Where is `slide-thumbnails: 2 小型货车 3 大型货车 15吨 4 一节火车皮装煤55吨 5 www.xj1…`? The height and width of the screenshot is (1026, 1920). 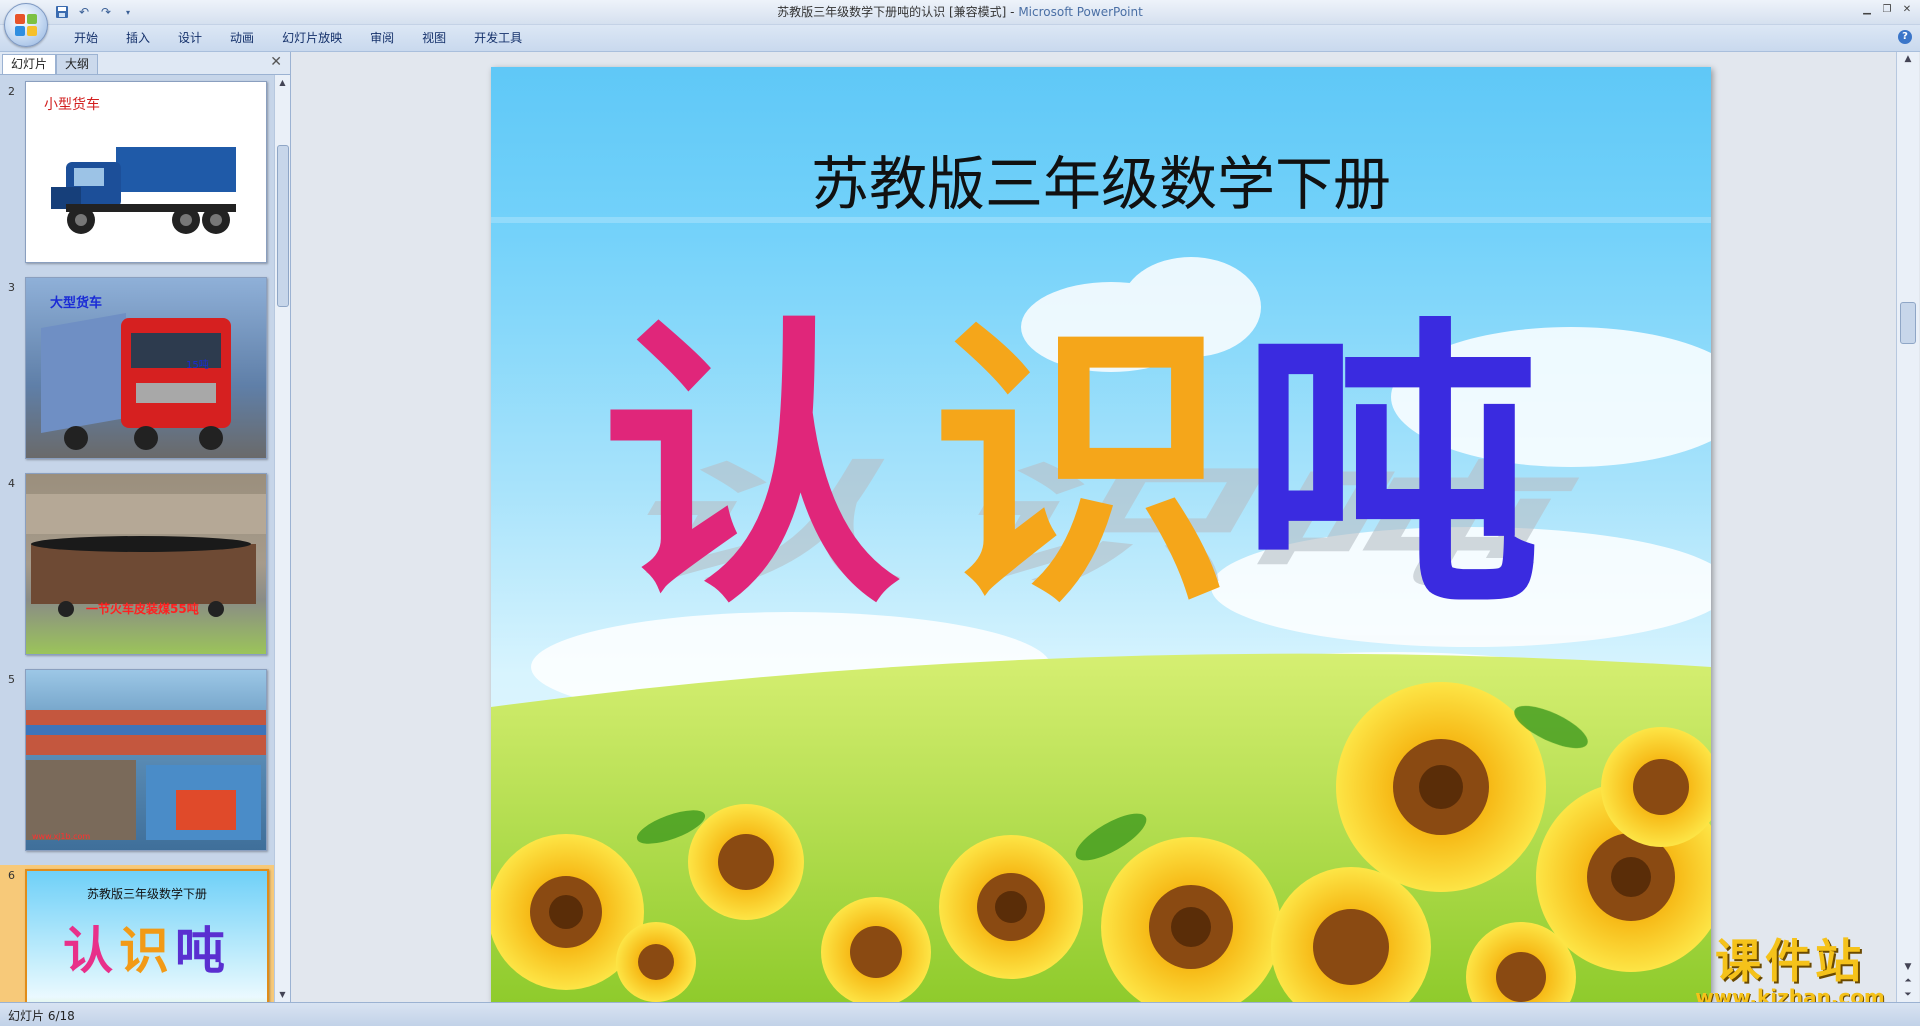 slide-thumbnails: 2 小型货车 3 大型货车 15吨 4 一节火车皮装煤55吨 5 www.xj1… is located at coordinates (137, 538).